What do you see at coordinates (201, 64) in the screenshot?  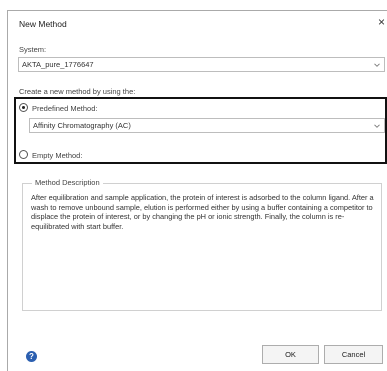 I see `system-select: AKTA_pure_1776647` at bounding box center [201, 64].